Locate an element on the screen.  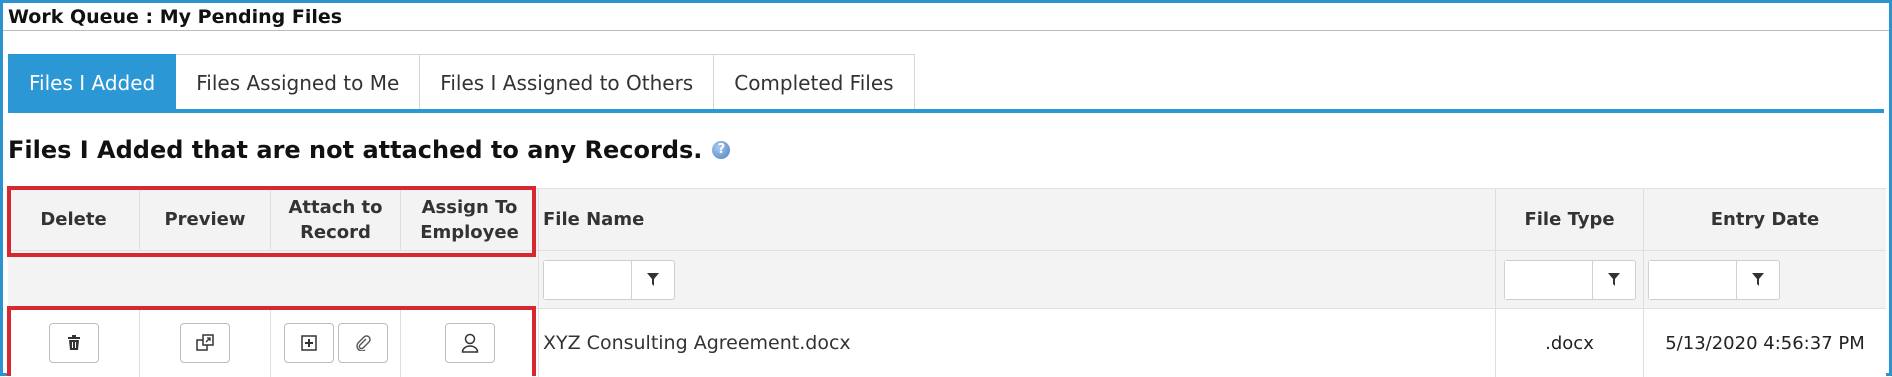
paperclip-icon is located at coordinates (363, 343).